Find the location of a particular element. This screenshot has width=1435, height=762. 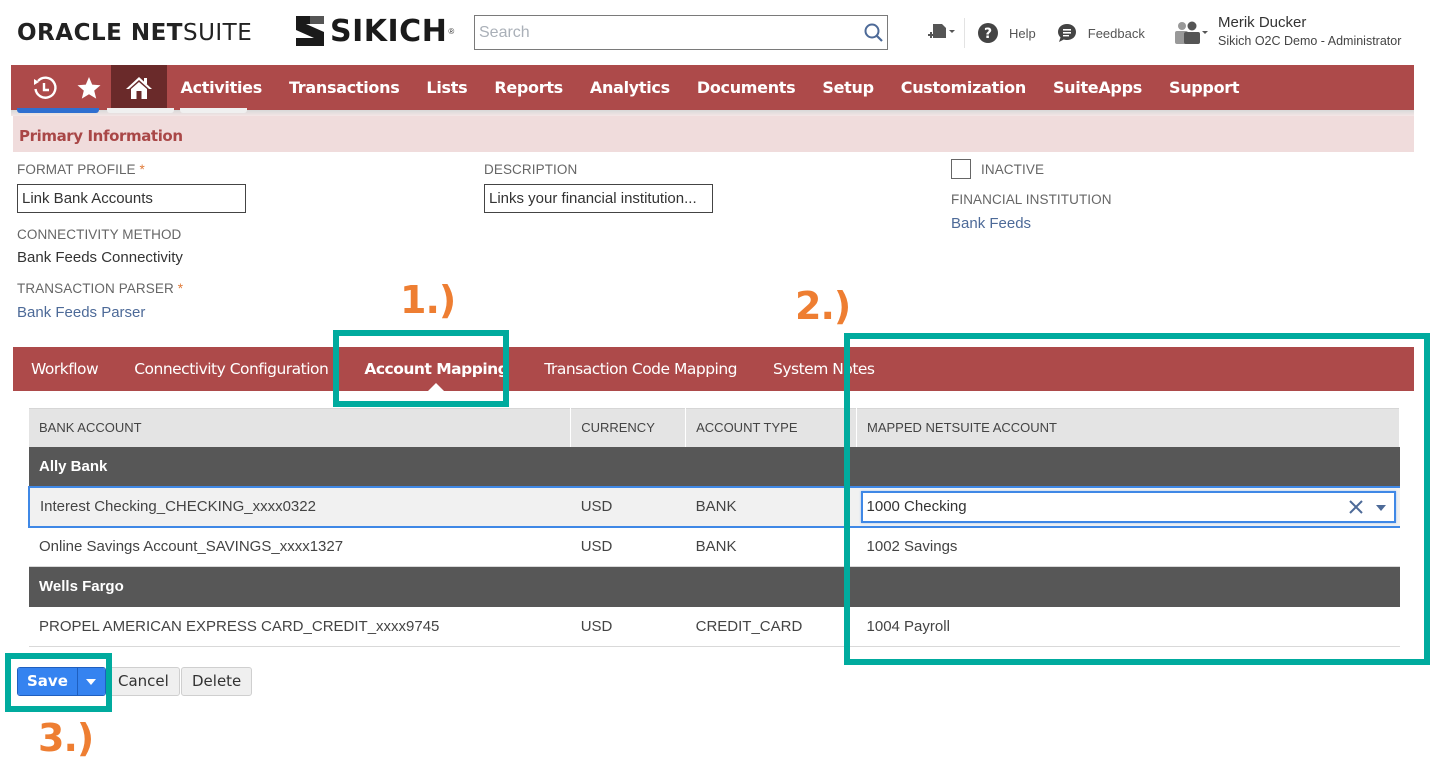

logo-suite-text: SUITE is located at coordinates (217, 33).